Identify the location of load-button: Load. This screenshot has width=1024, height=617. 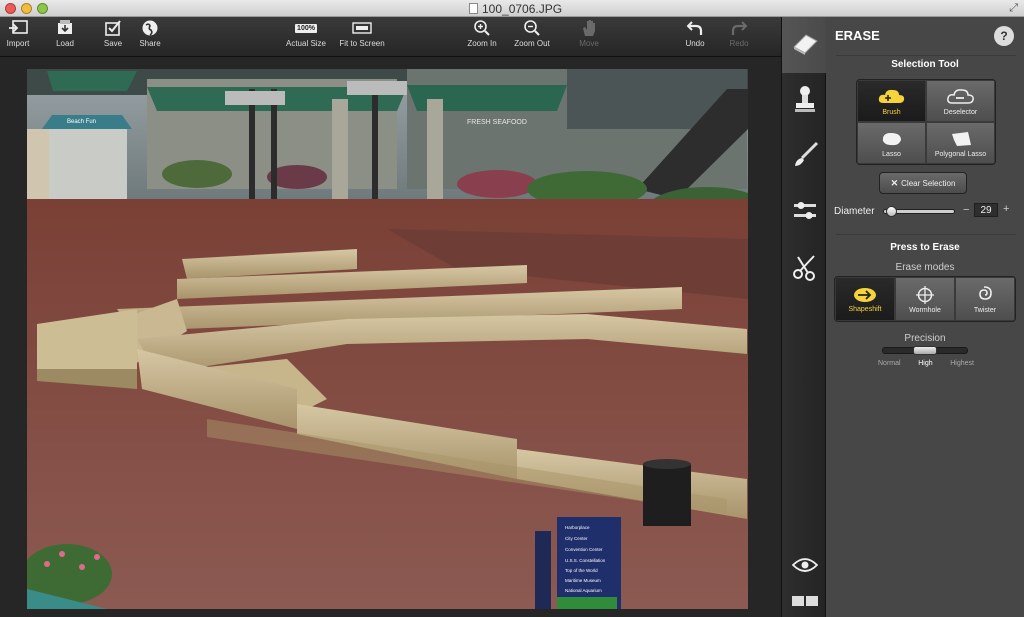
(65, 37).